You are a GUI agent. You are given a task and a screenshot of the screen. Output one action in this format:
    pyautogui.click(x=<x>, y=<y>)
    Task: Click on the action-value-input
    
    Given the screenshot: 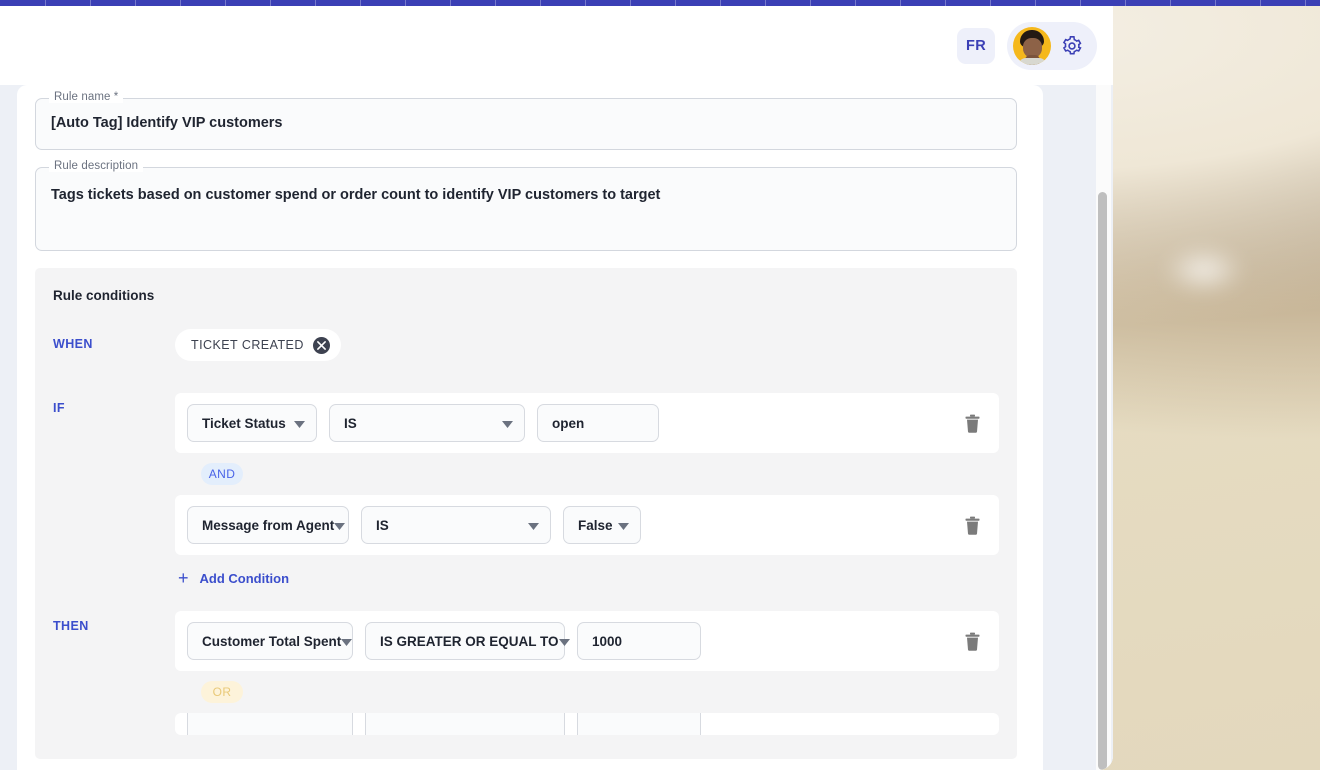 What is the action you would take?
    pyautogui.click(x=639, y=724)
    